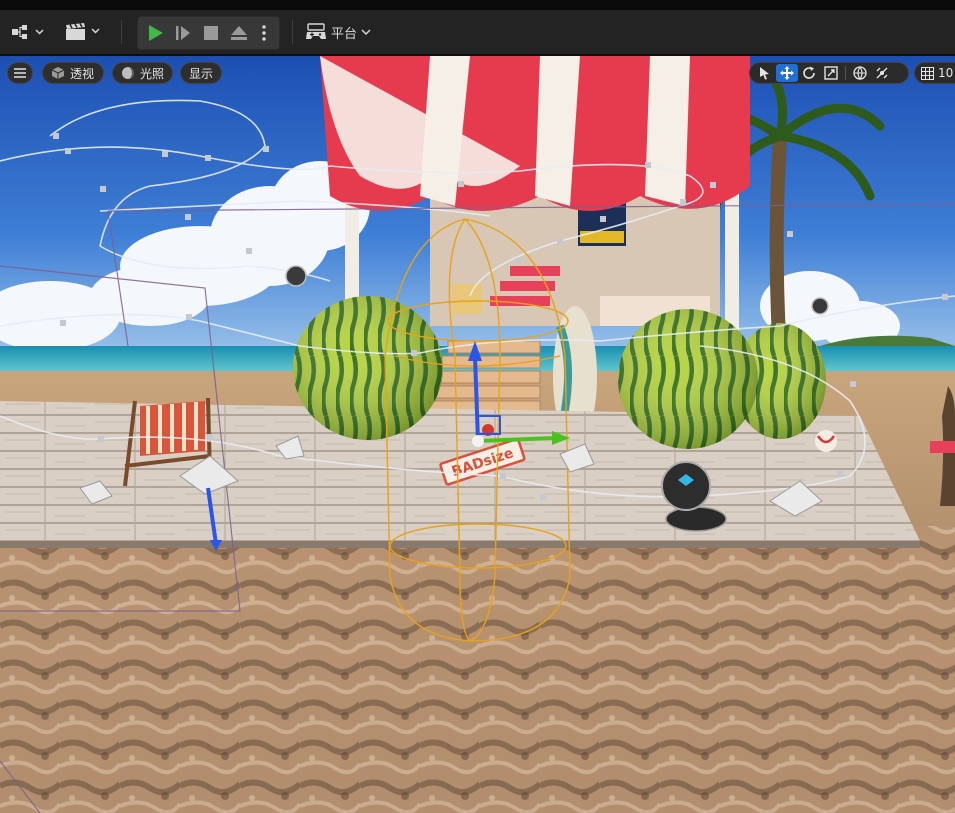 Image resolution: width=955 pixels, height=813 pixels. I want to click on world-space-button, so click(860, 73).